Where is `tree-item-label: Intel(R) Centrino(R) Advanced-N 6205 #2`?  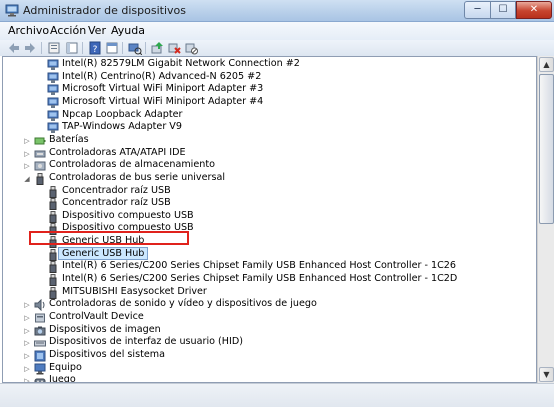
tree-item-label: Intel(R) Centrino(R) Advanced-N 6205 #2 is located at coordinates (162, 76).